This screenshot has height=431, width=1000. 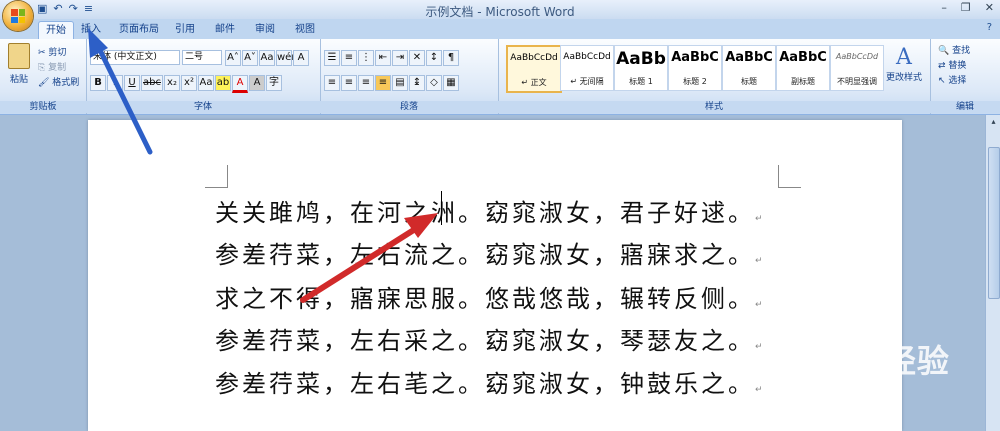 I want to click on text-cursor, so click(x=441, y=208).